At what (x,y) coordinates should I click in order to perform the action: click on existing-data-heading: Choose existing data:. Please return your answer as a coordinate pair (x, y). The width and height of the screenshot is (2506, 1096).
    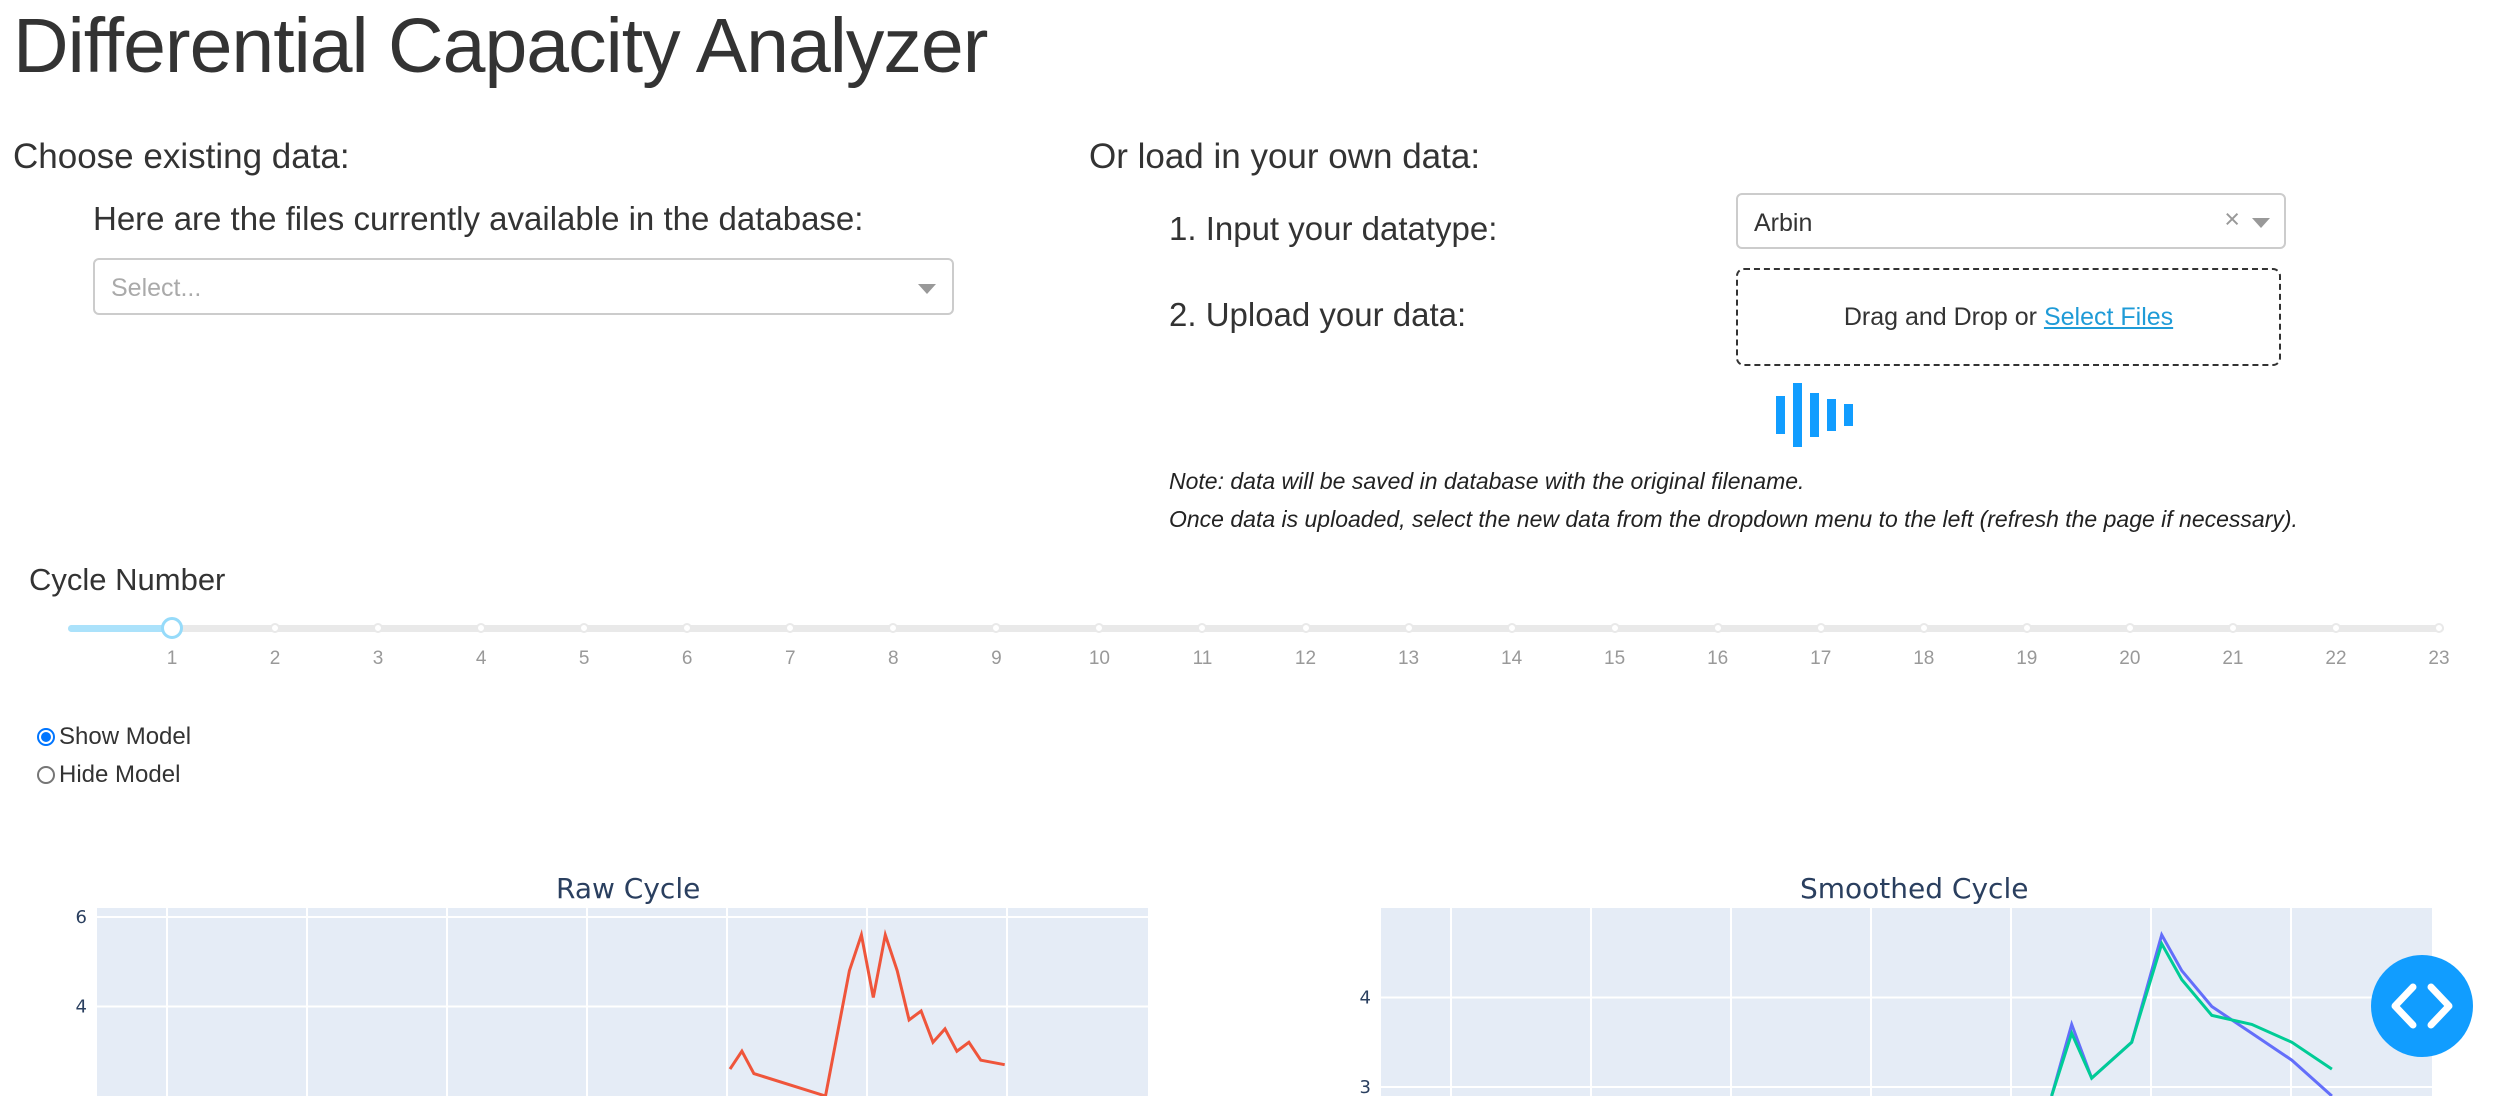
    Looking at the image, I should click on (181, 156).